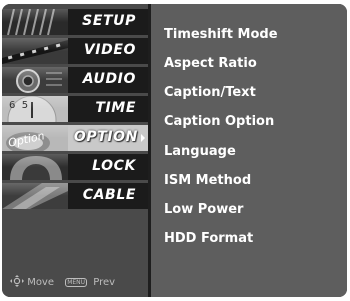  What do you see at coordinates (210, 92) in the screenshot?
I see `submenu-item-caption-text: Caption/Text` at bounding box center [210, 92].